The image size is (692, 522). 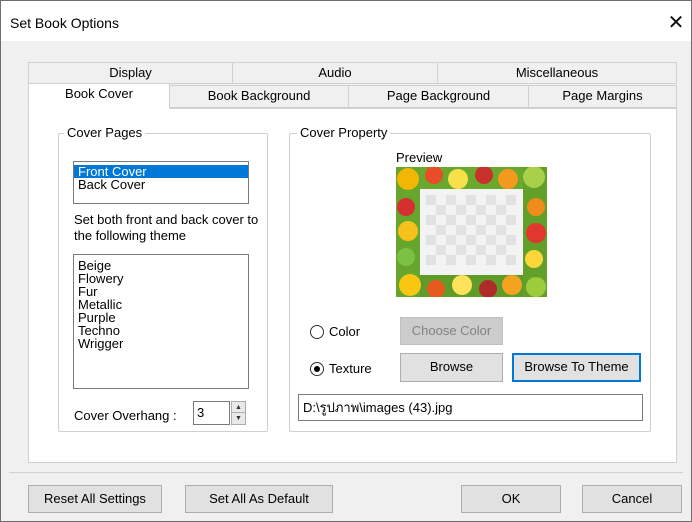 I want to click on cover-pages-list: Front Cover Back Cover, so click(x=161, y=182).